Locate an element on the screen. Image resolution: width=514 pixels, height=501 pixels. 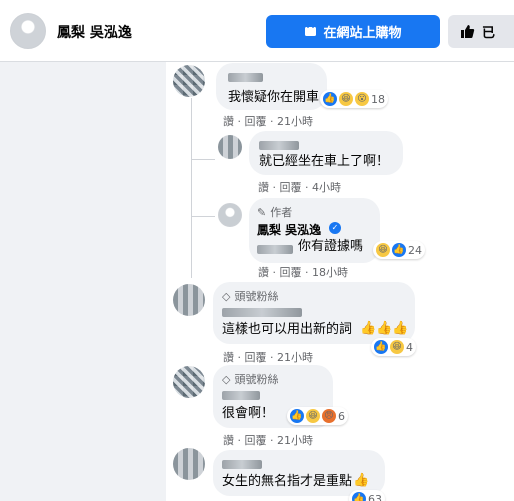
comment-text: 你有證據嗎 is located at coordinates (331, 246).